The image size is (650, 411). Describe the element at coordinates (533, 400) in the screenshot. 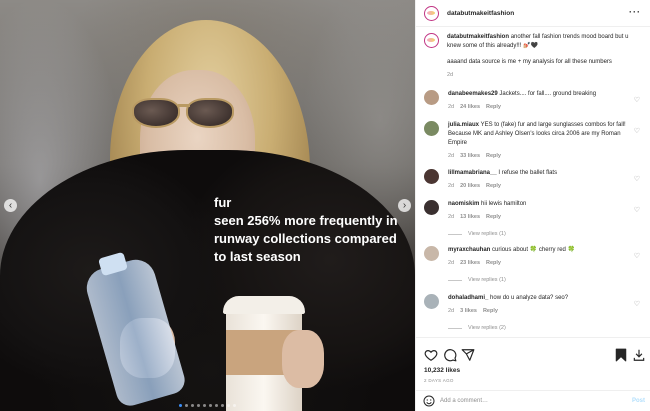

I see `add-comment-bar: Add a comment… Post` at that location.